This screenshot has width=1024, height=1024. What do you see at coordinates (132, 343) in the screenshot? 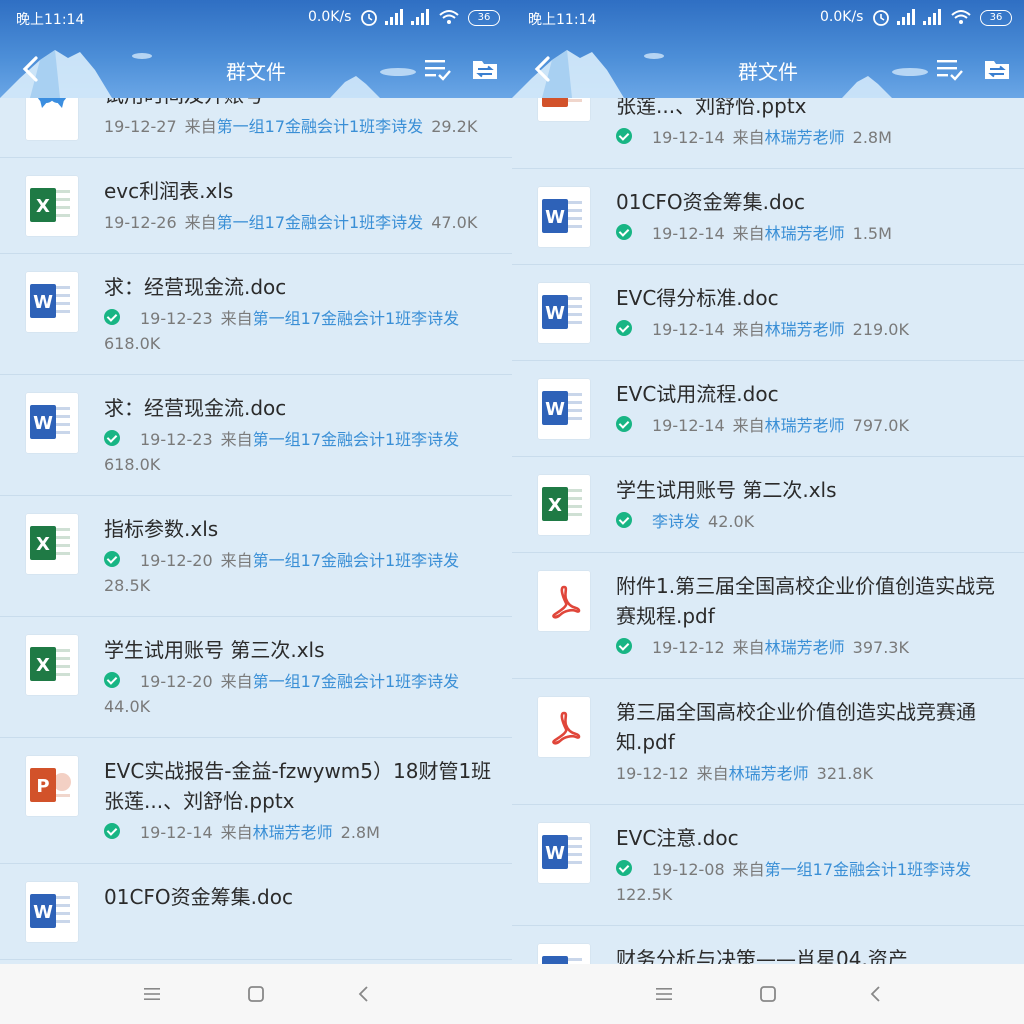
I see `file-size: 618.0K` at bounding box center [132, 343].